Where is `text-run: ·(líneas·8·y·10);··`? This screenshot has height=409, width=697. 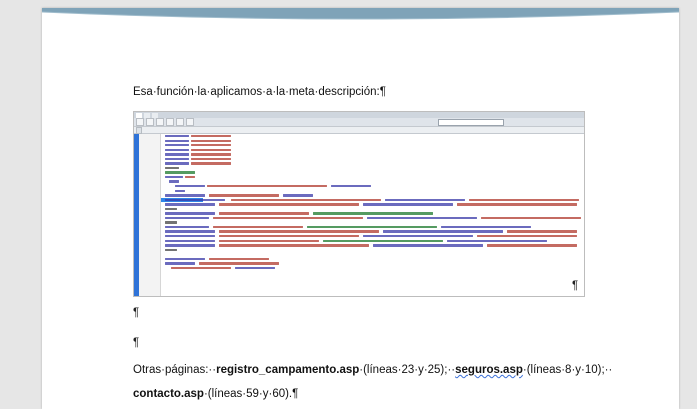
text-run: ·(líneas·8·y·10);·· is located at coordinates (567, 370).